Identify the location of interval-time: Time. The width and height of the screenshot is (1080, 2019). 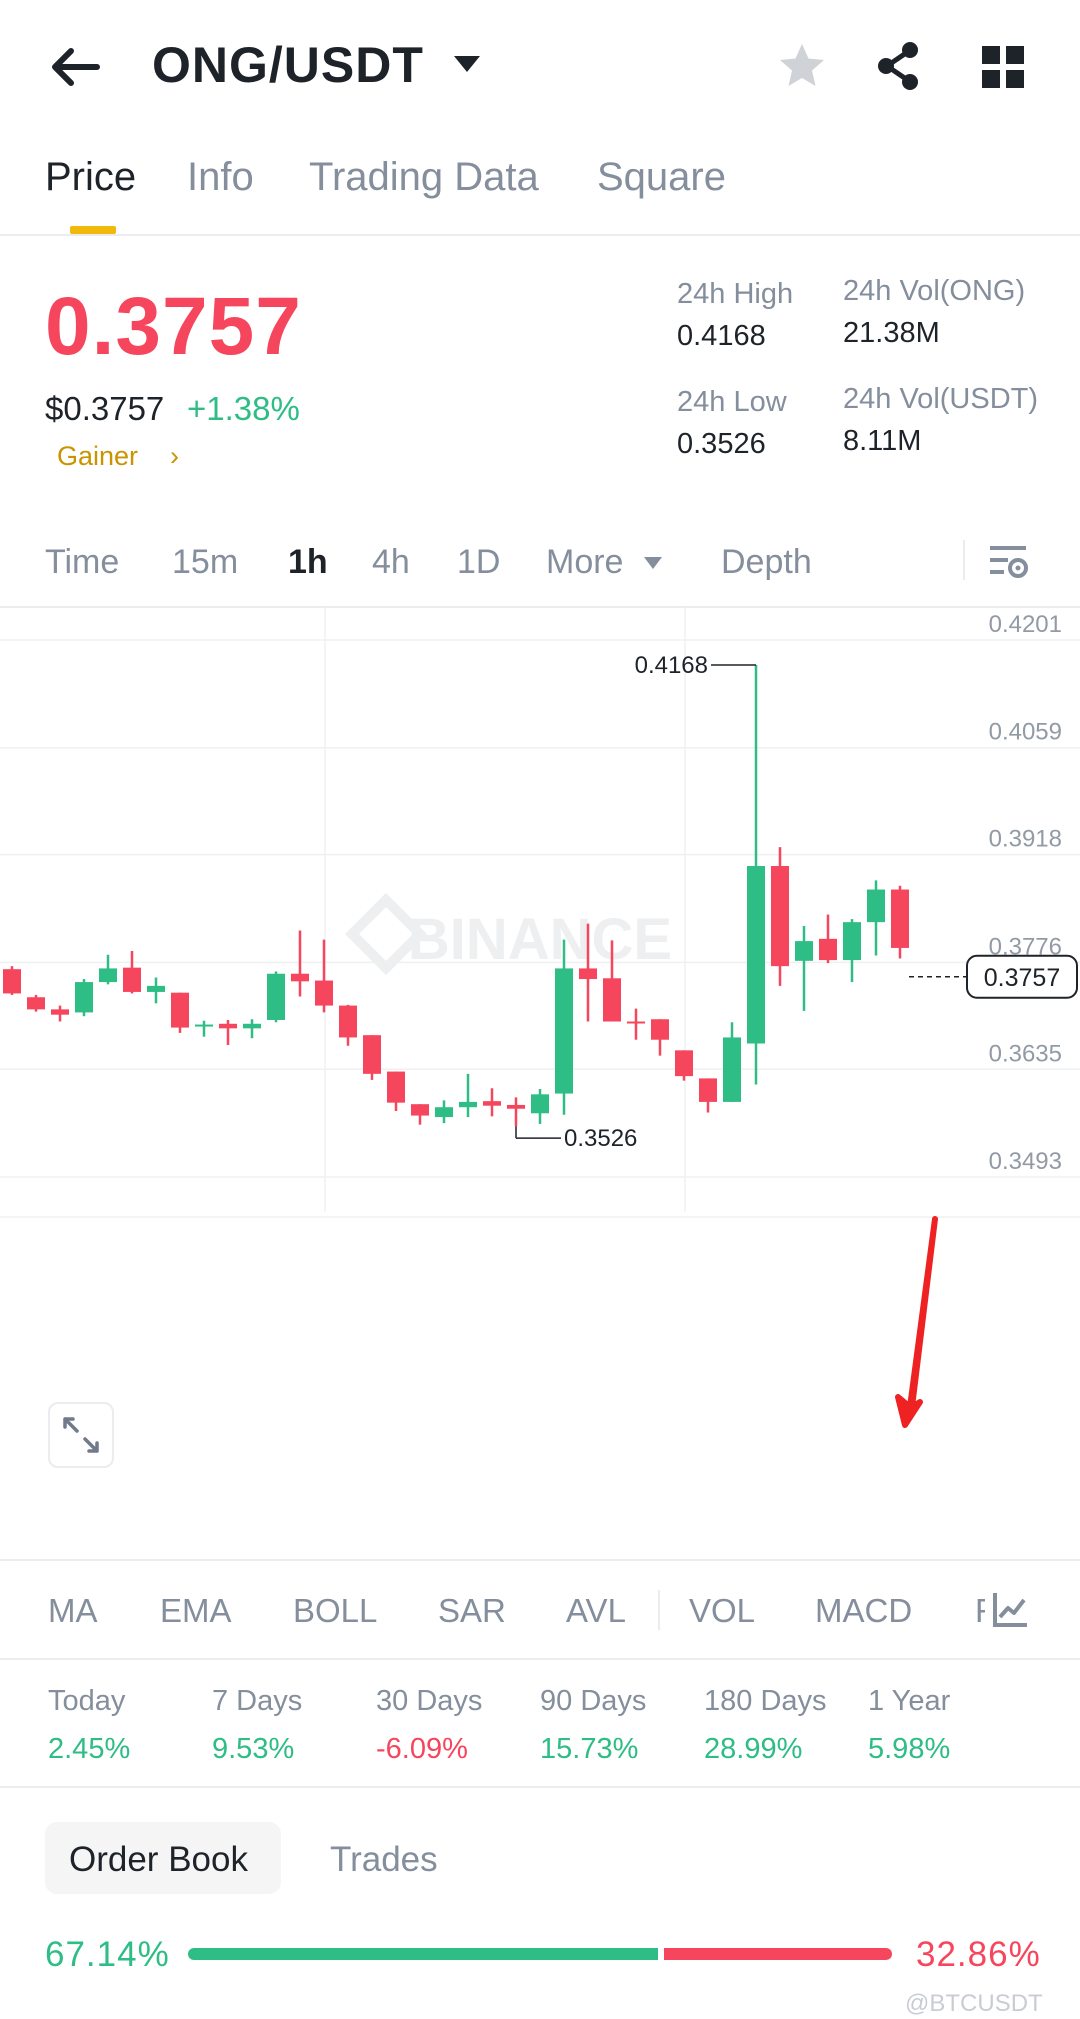
(82, 562).